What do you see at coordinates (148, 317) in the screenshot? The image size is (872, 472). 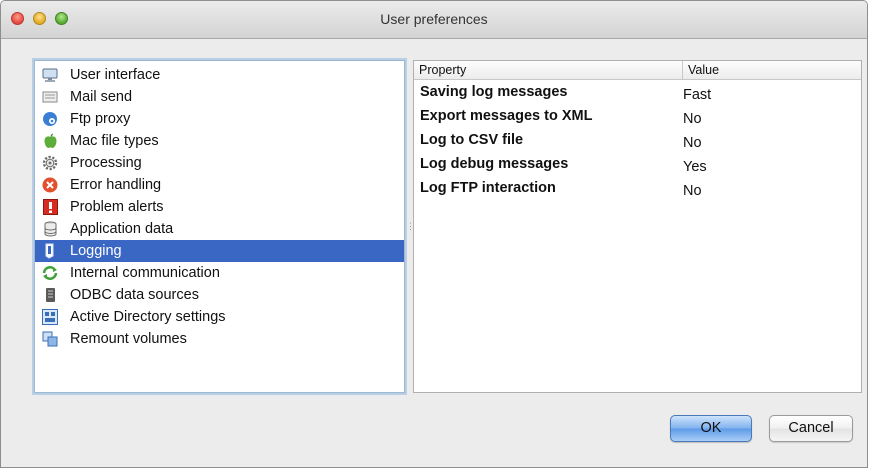 I see `sidebar-item-label: Active Directory settings` at bounding box center [148, 317].